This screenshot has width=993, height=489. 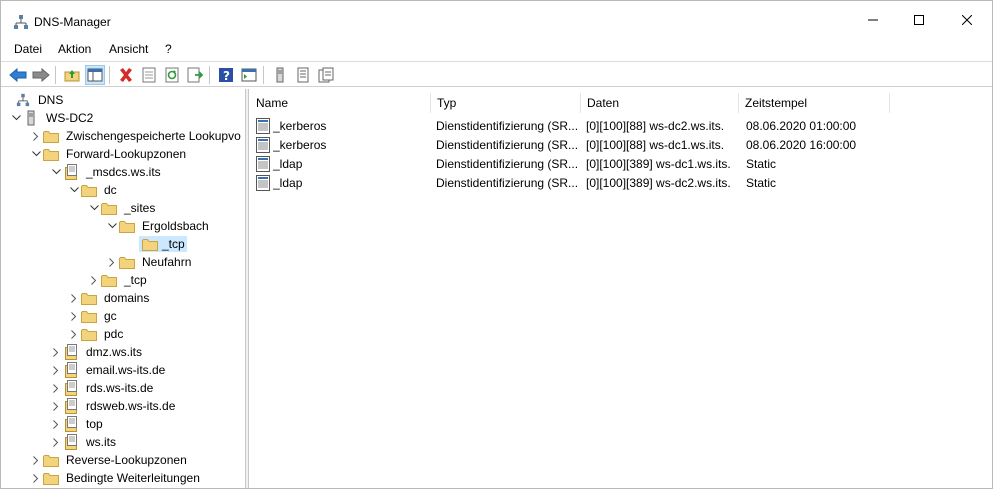 I want to click on server-button, so click(x=280, y=75).